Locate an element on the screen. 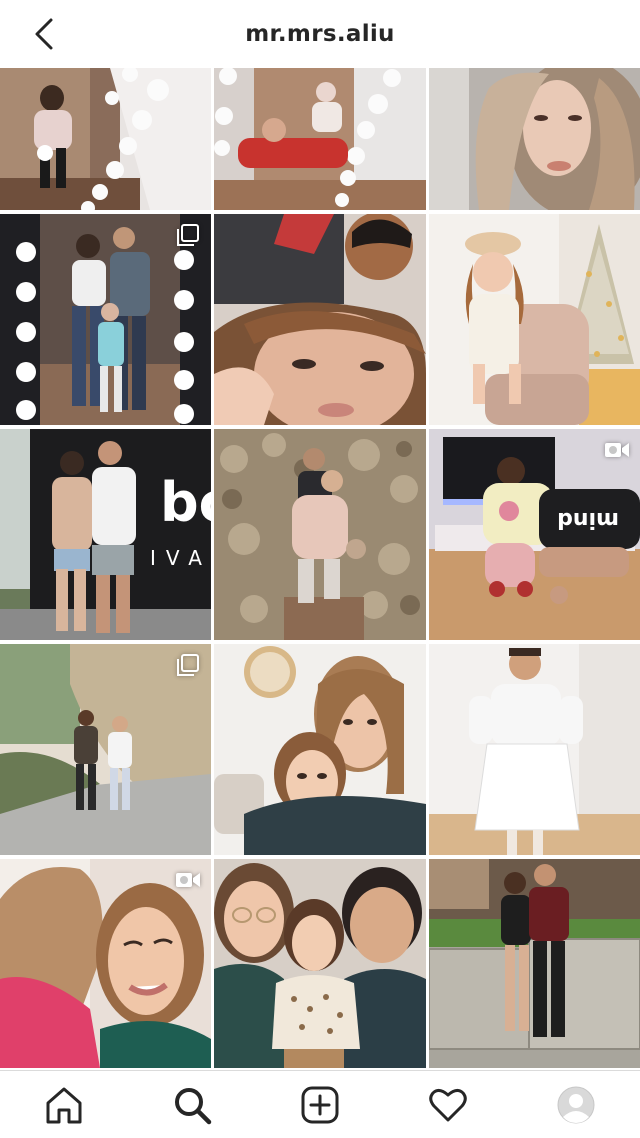  tab-home is located at coordinates (64, 1105).